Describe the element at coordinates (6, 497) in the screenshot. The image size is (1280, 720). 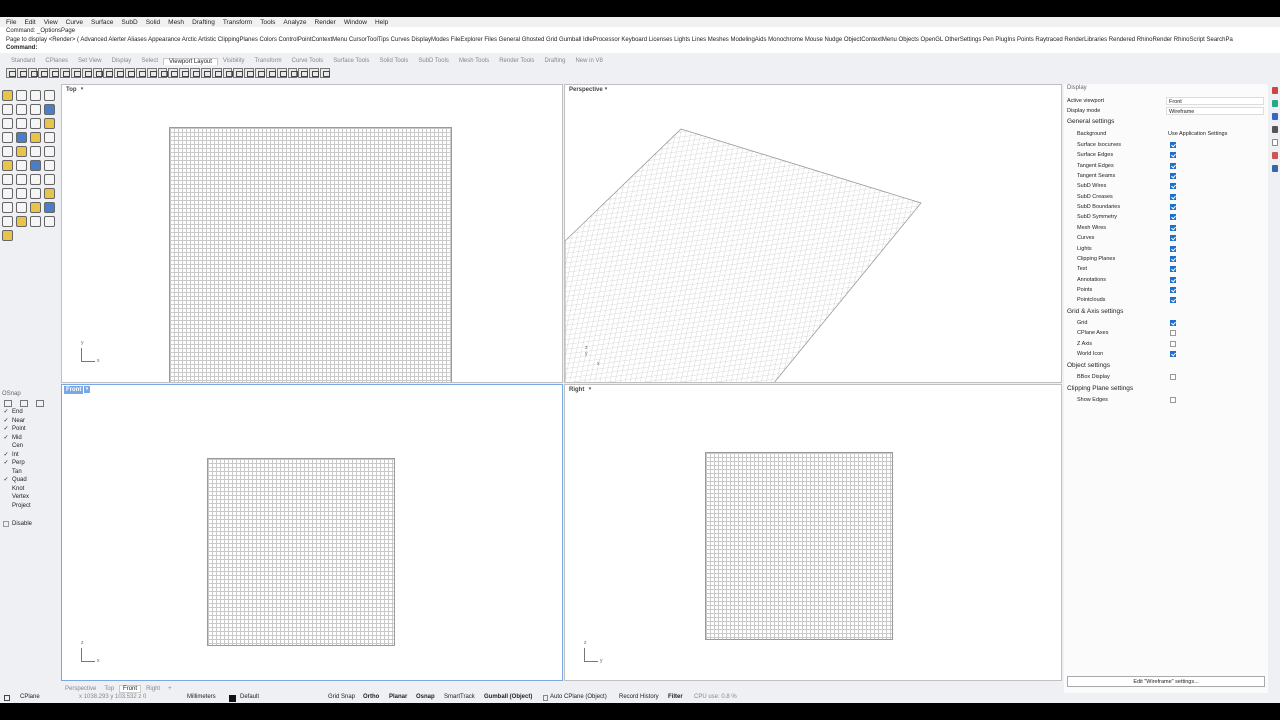
I see `osnap-checkbox` at that location.